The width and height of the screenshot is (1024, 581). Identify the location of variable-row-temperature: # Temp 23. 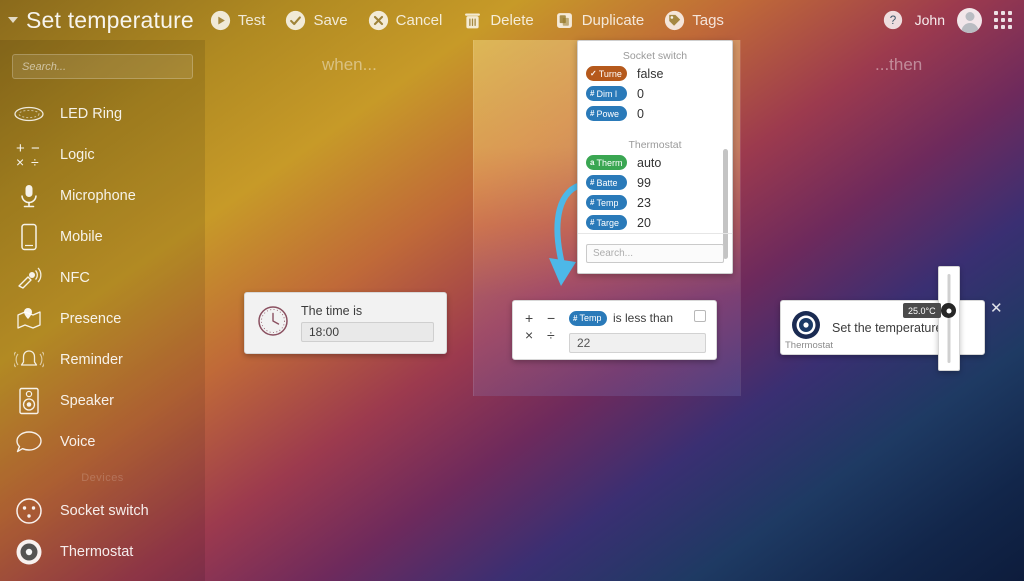
(655, 202).